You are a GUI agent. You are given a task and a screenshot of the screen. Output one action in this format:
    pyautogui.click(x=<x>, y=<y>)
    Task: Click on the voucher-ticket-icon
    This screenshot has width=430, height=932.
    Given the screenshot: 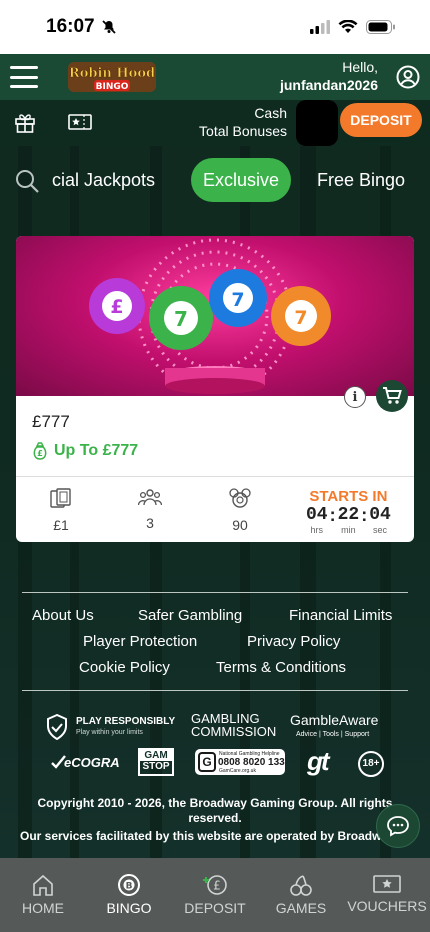 What is the action you would take?
    pyautogui.click(x=80, y=122)
    